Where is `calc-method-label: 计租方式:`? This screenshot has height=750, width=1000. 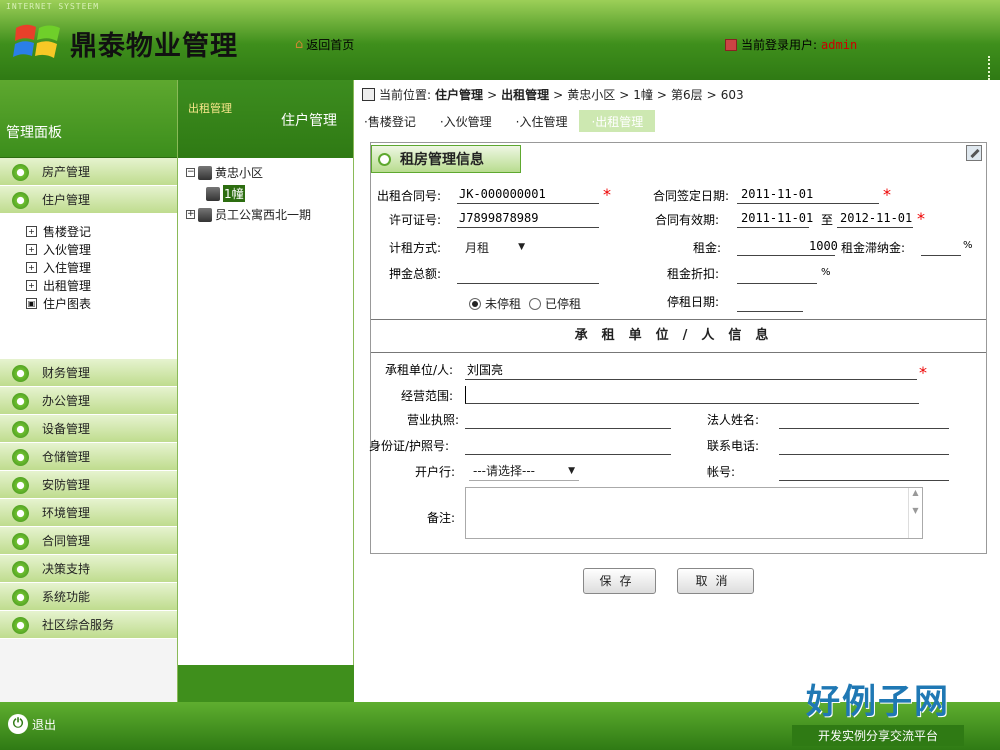
calc-method-label: 计租方式: is located at coordinates (415, 248).